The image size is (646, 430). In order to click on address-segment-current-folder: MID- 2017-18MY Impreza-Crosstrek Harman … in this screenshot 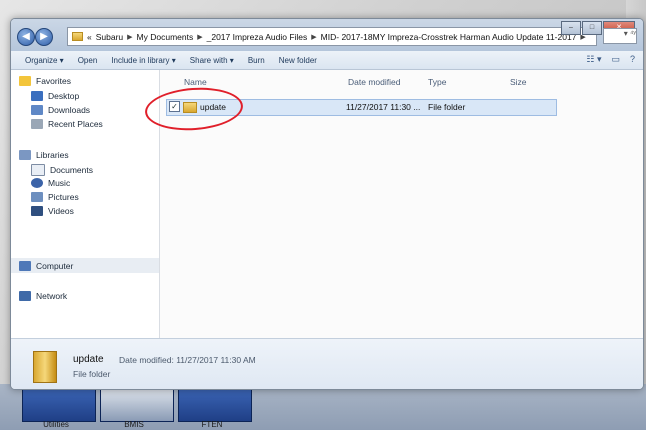, I will do `click(449, 37)`.